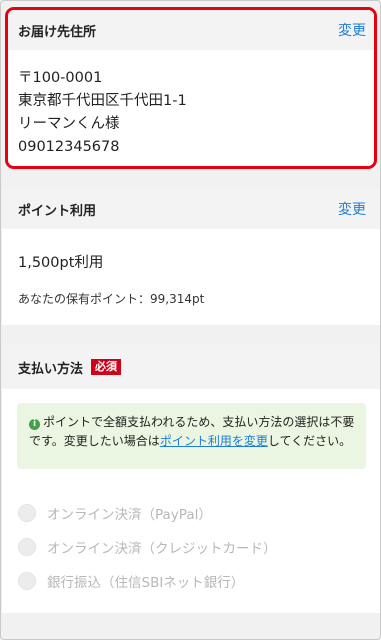  What do you see at coordinates (191, 209) in the screenshot?
I see `points-header: ポイント利用 変更` at bounding box center [191, 209].